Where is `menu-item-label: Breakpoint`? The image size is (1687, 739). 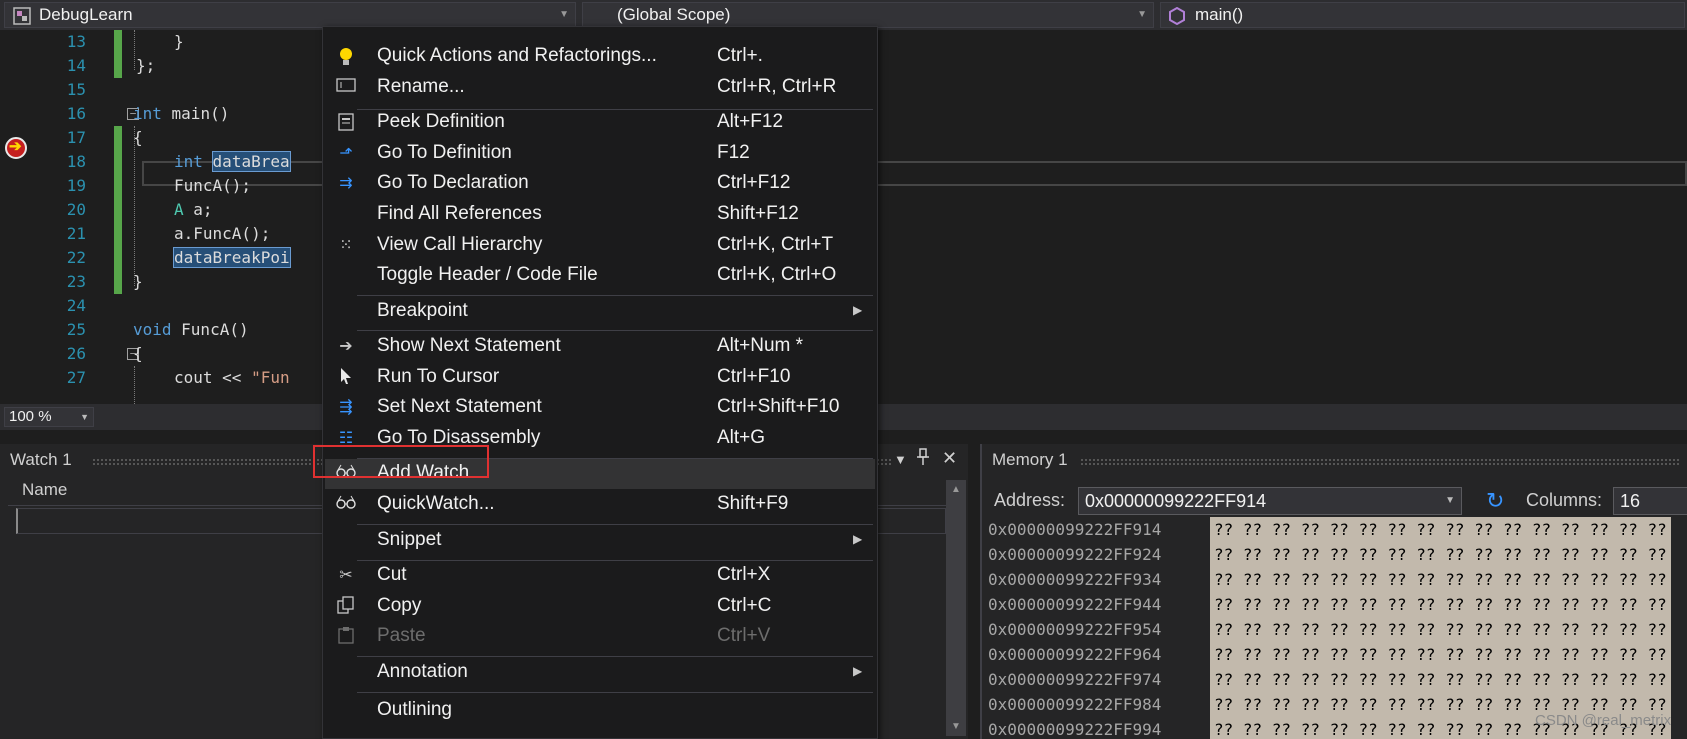 menu-item-label: Breakpoint is located at coordinates (422, 310).